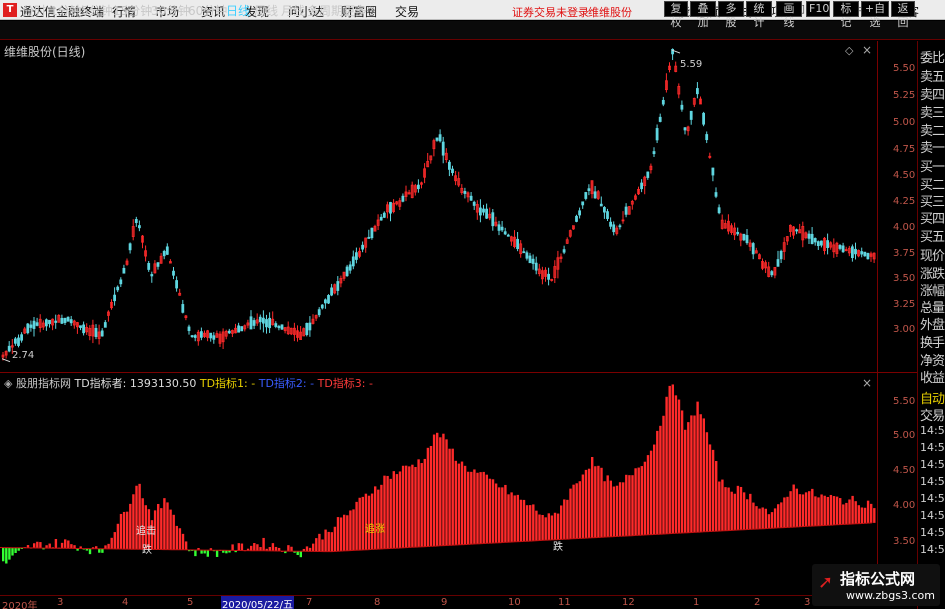 The image size is (945, 609). I want to click on period-60min: 60分钟, so click(207, 10).